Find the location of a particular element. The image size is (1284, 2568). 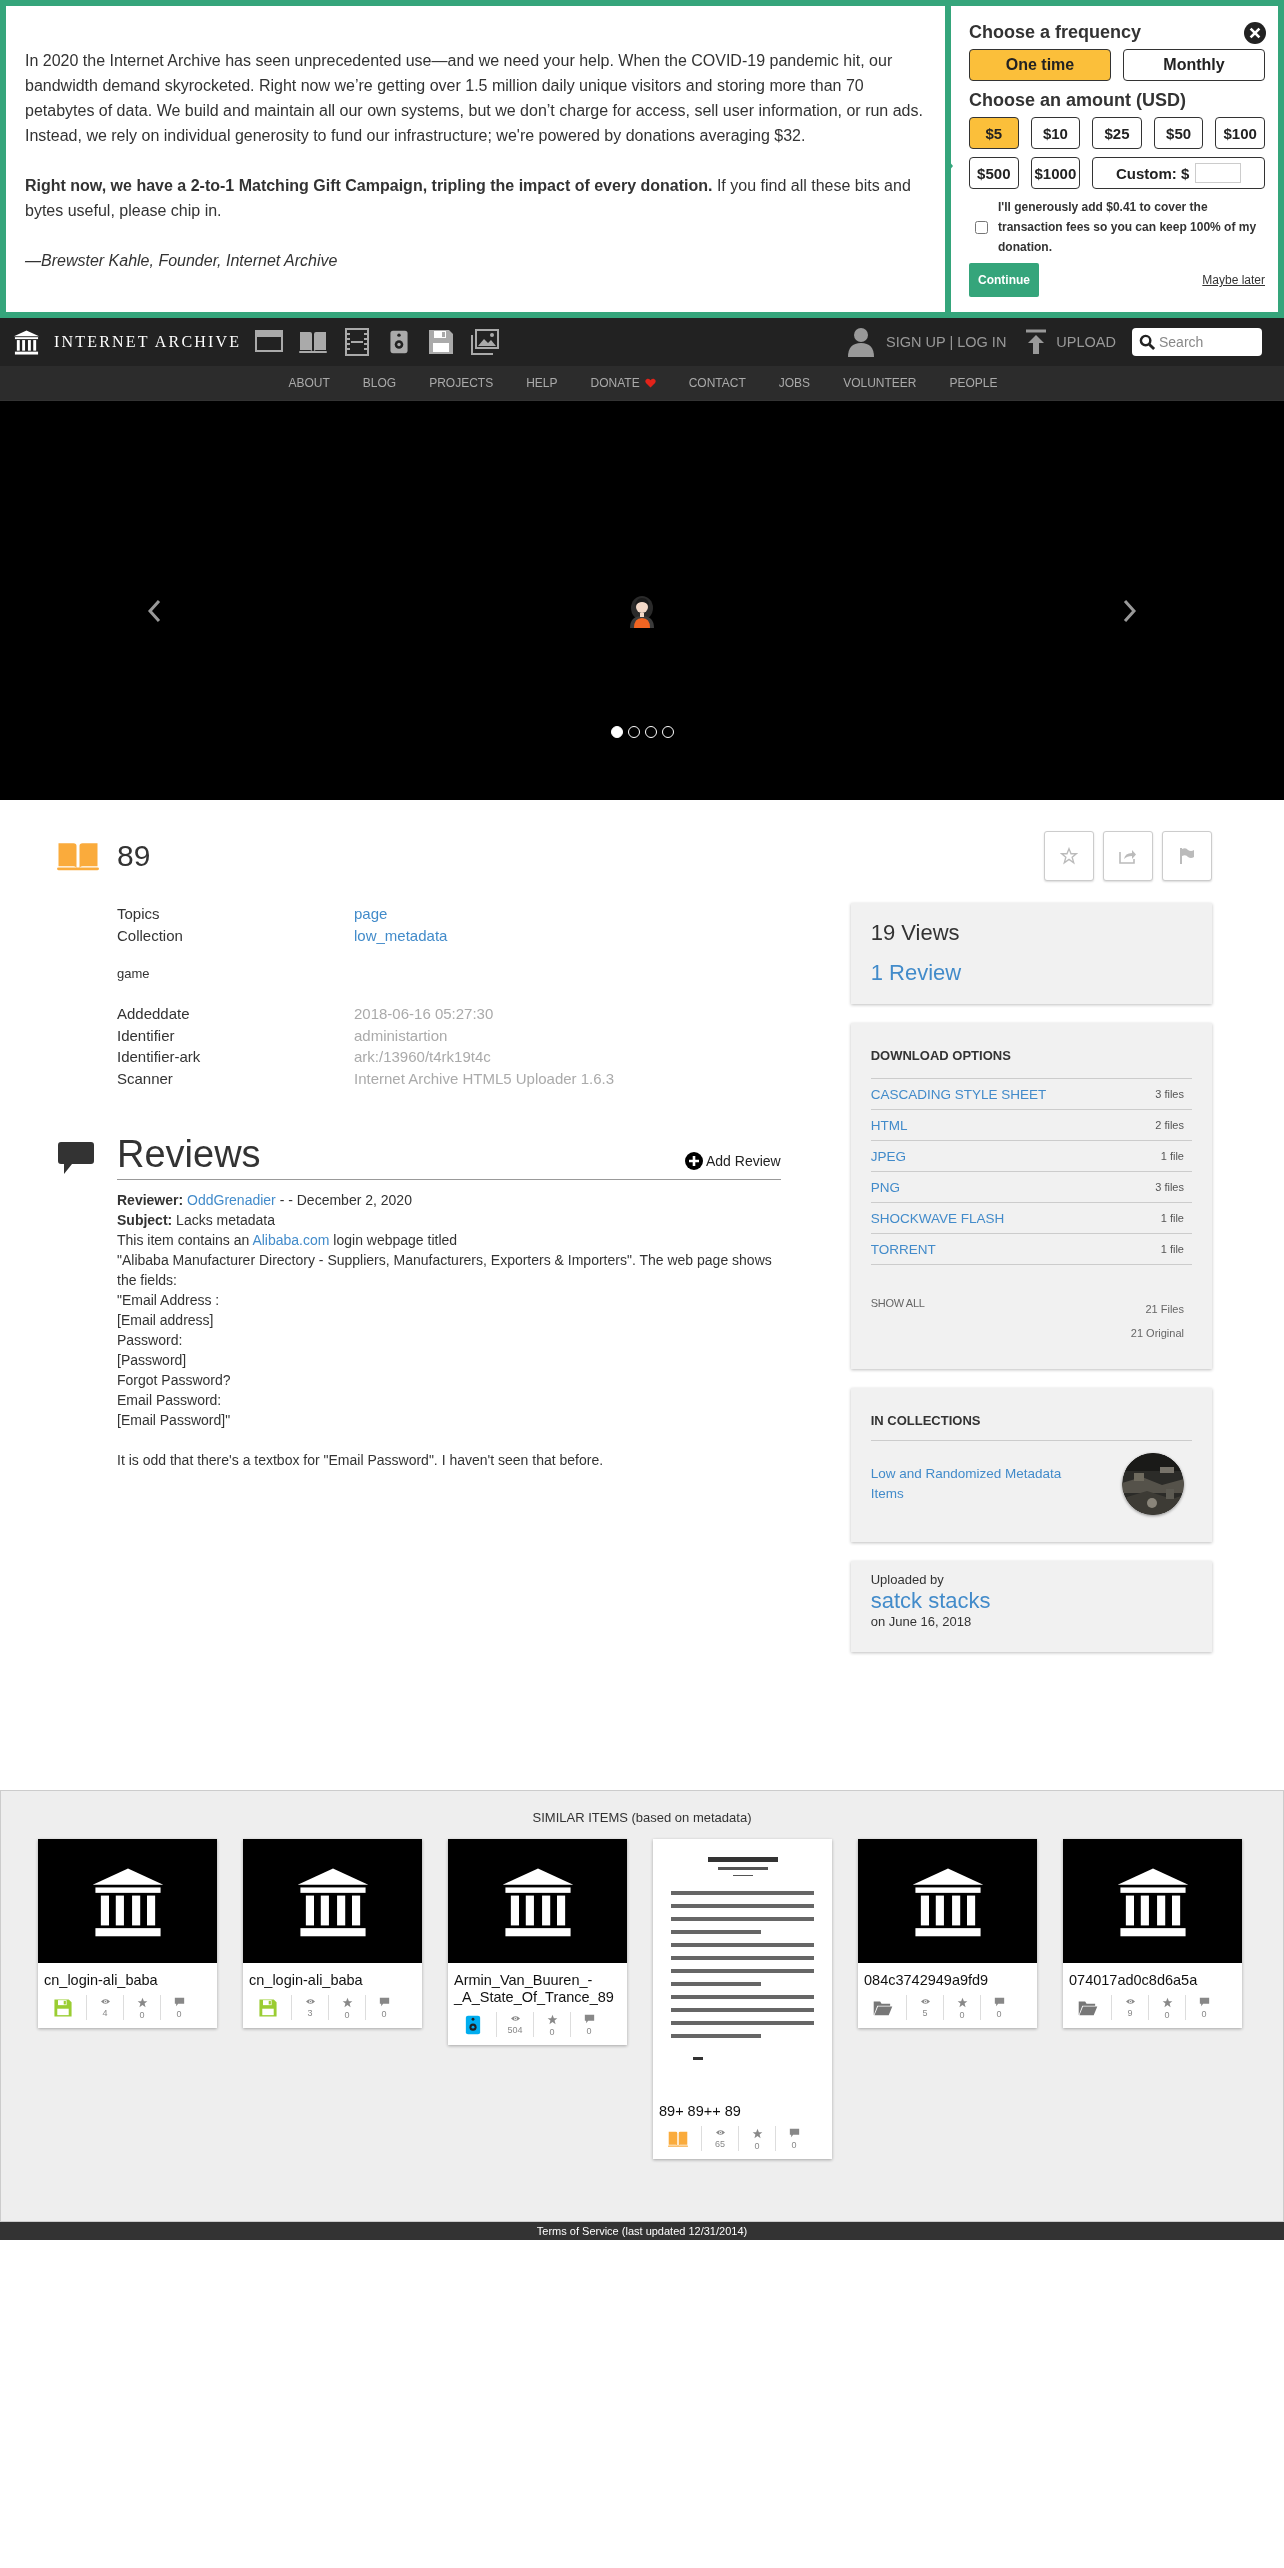

add-review-link: Add Review is located at coordinates (733, 1160).